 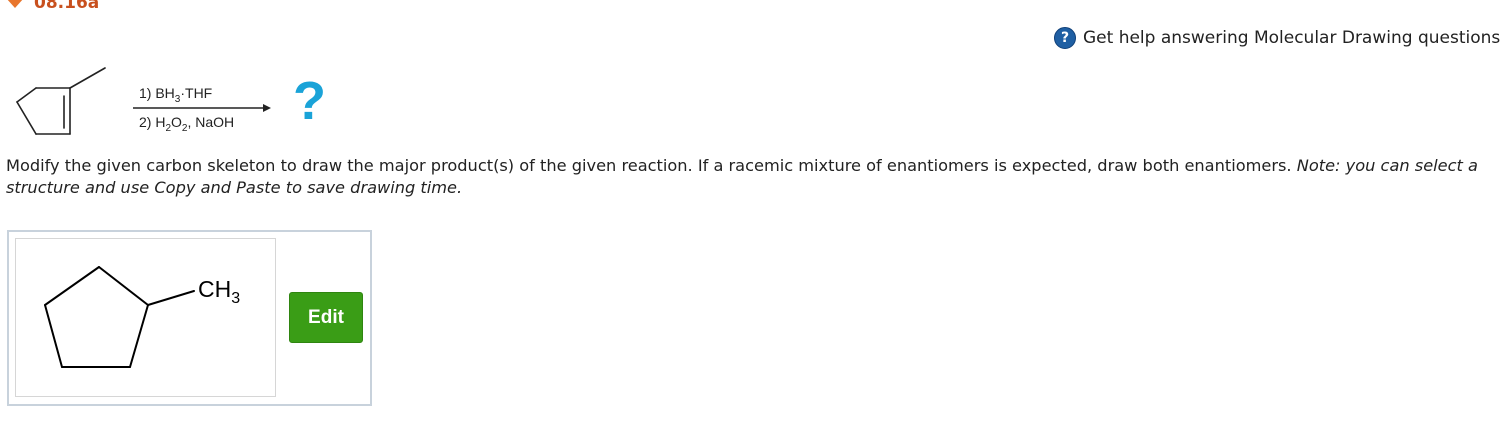 What do you see at coordinates (211, 122) in the screenshot?
I see `reagent-step-2-suffix: , NaOH` at bounding box center [211, 122].